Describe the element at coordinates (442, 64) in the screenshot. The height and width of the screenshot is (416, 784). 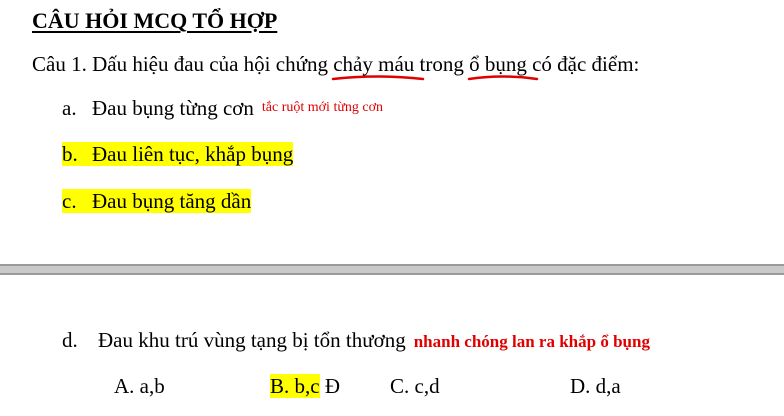
I see `question-middle: trong` at that location.